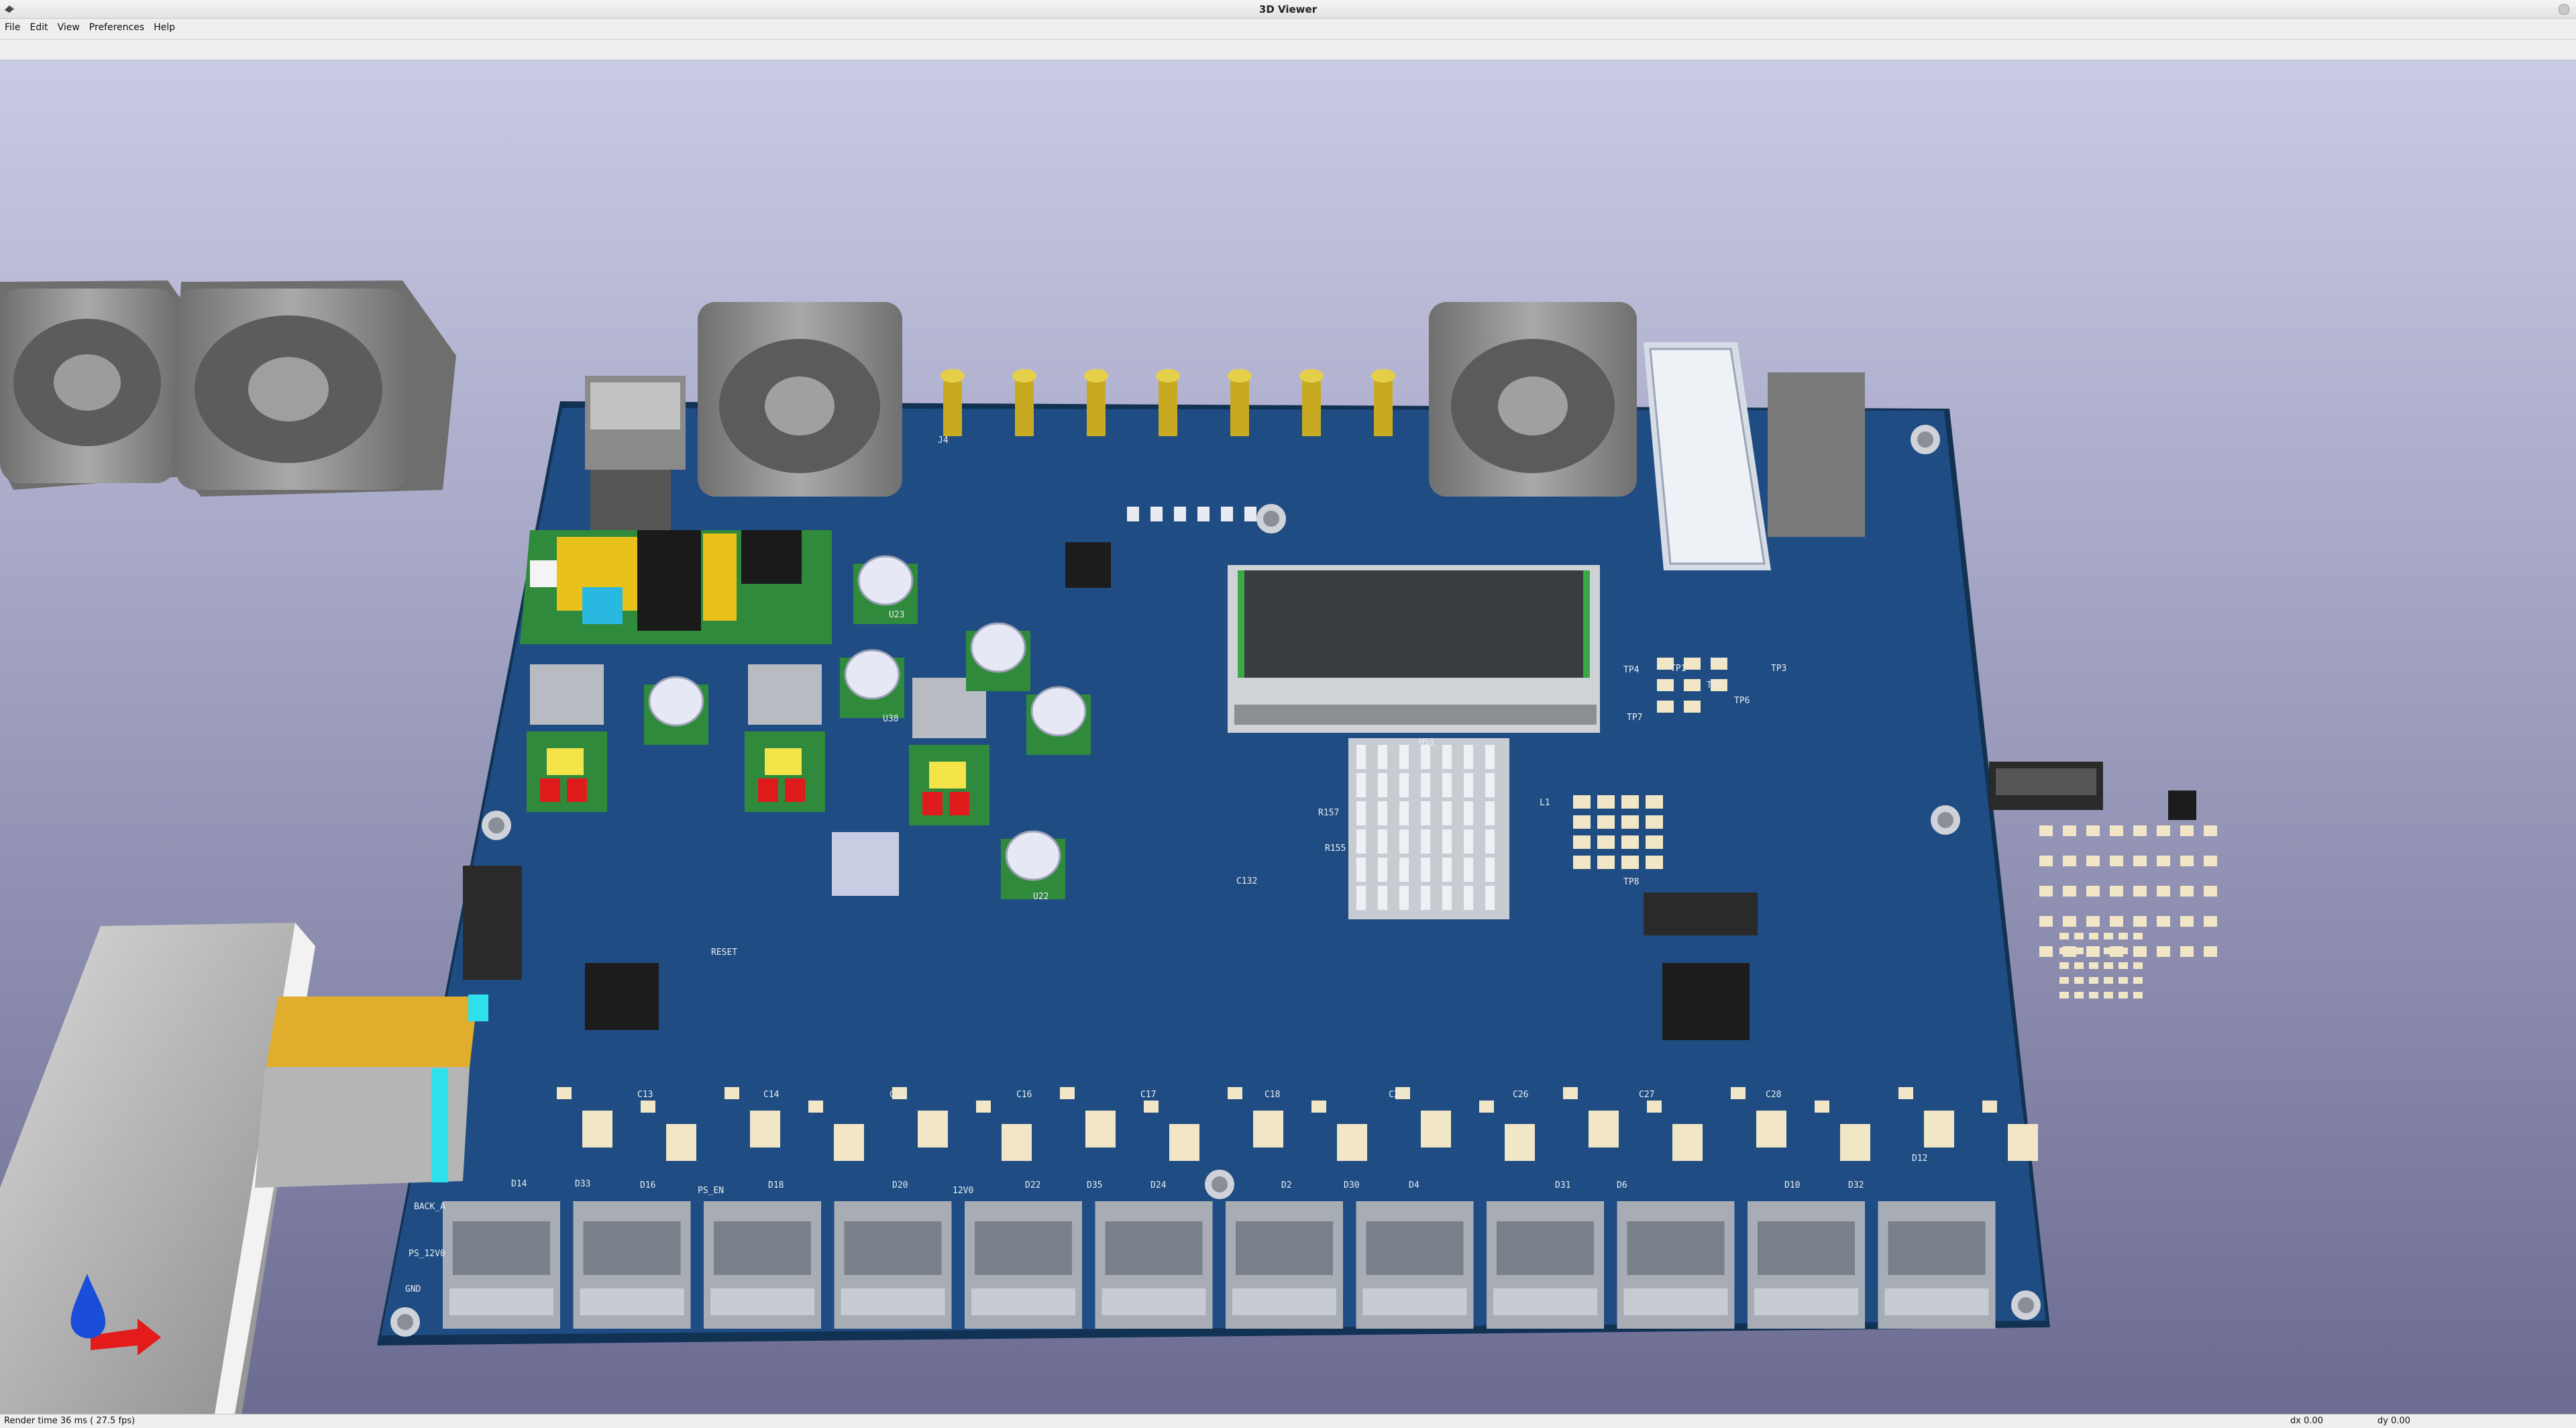 The image size is (2576, 1428). I want to click on header-jtag, so click(492, 923).